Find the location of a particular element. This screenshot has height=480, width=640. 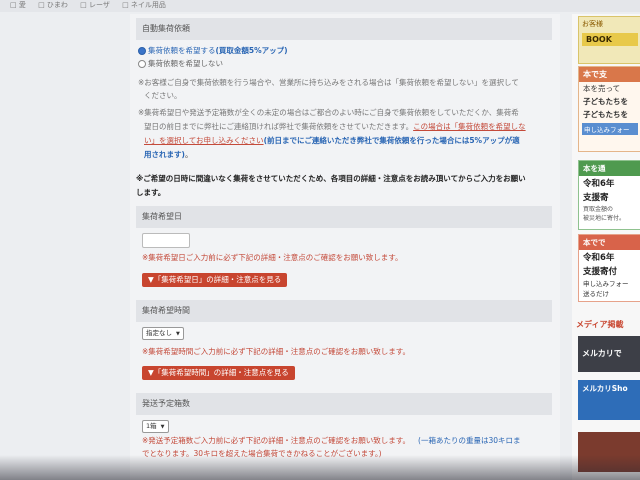

bookmark-item: □ 愛 is located at coordinates (18, 5).